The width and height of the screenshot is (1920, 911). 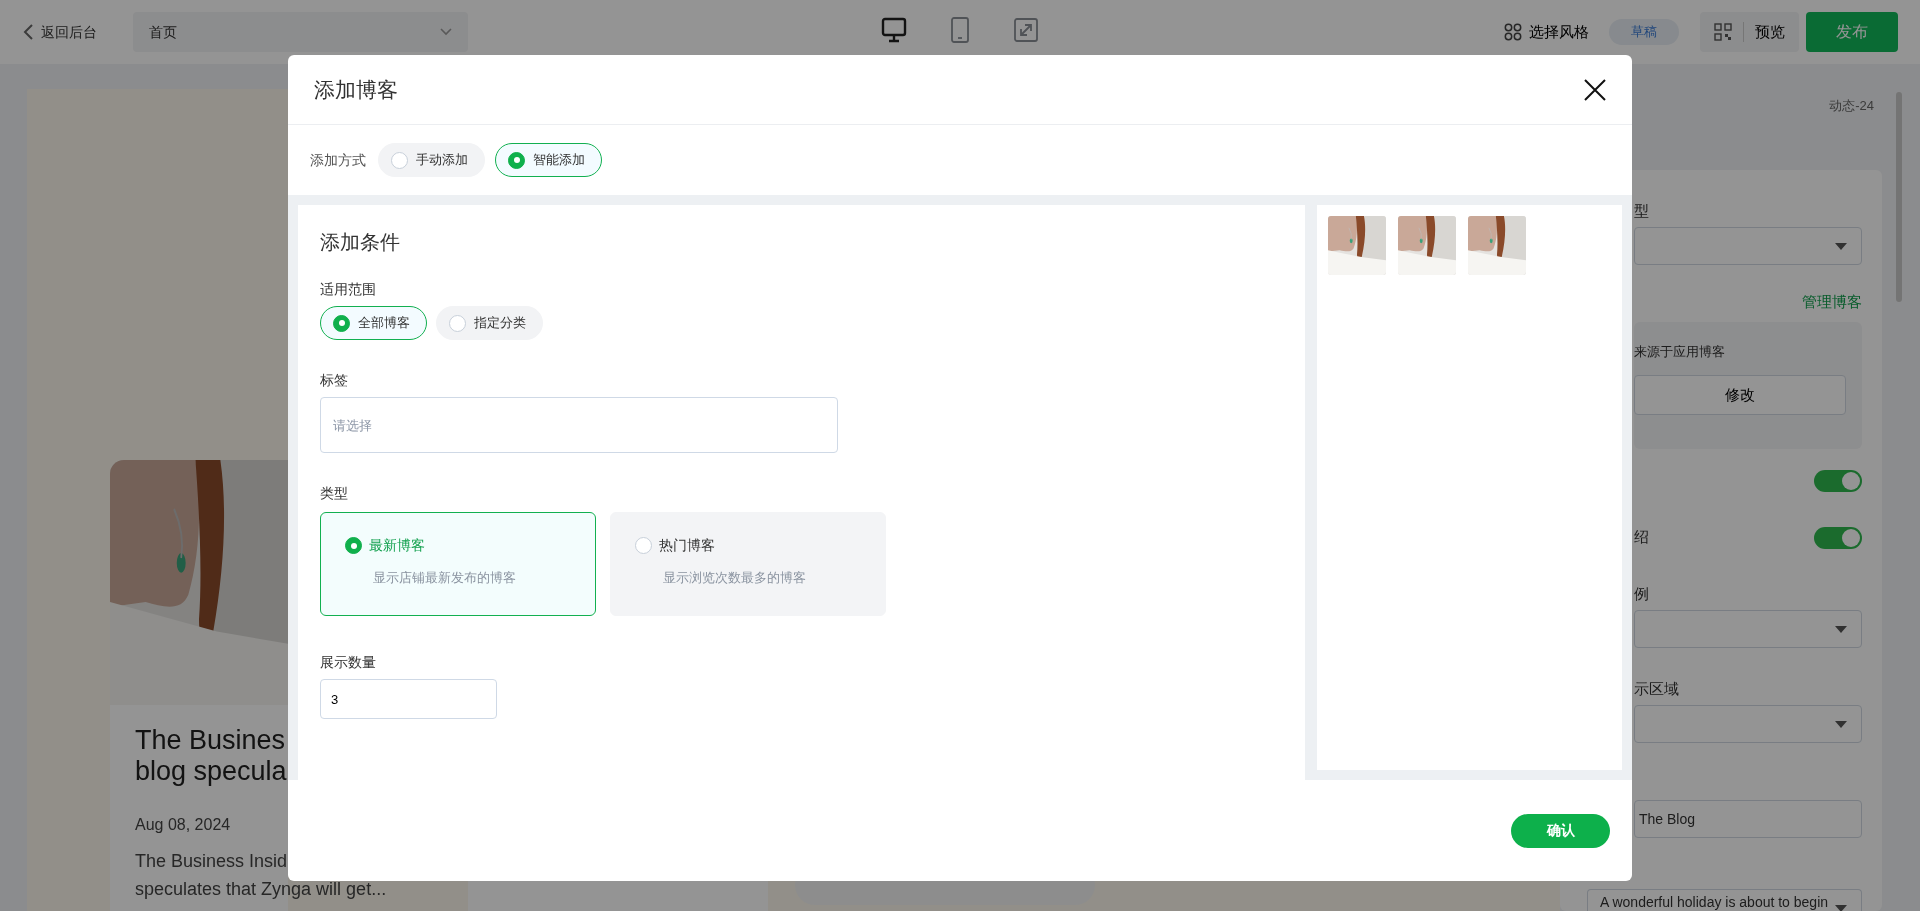 I want to click on chevron-down-icon, so click(x=446, y=32).